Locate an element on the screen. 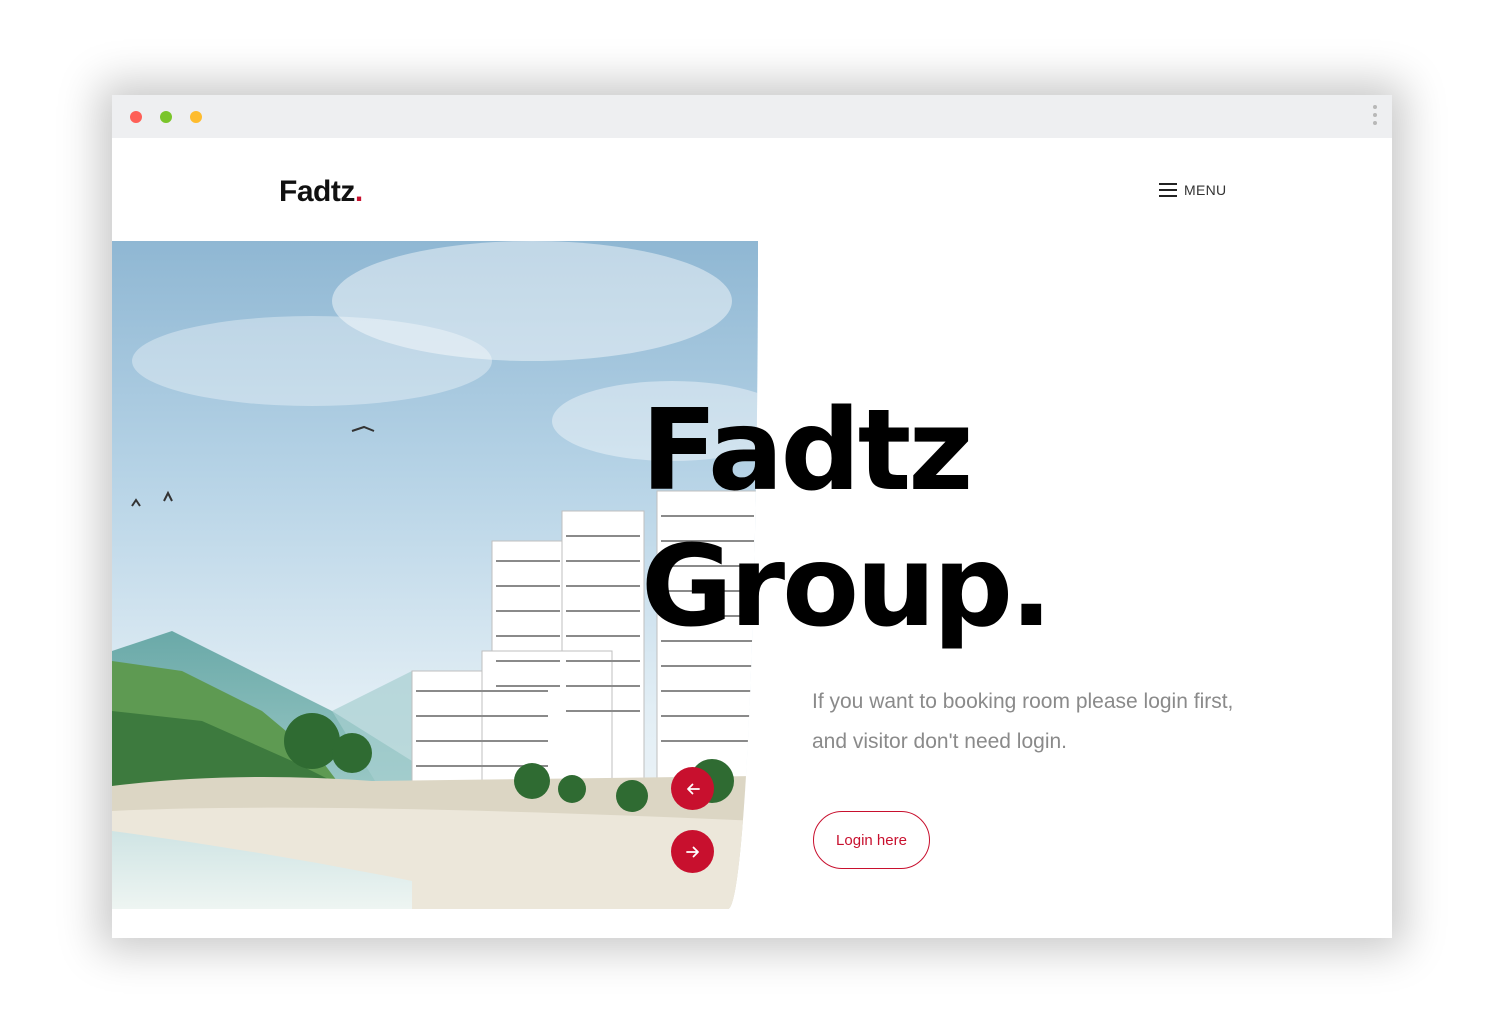  slider-prev-button is located at coordinates (692, 788).